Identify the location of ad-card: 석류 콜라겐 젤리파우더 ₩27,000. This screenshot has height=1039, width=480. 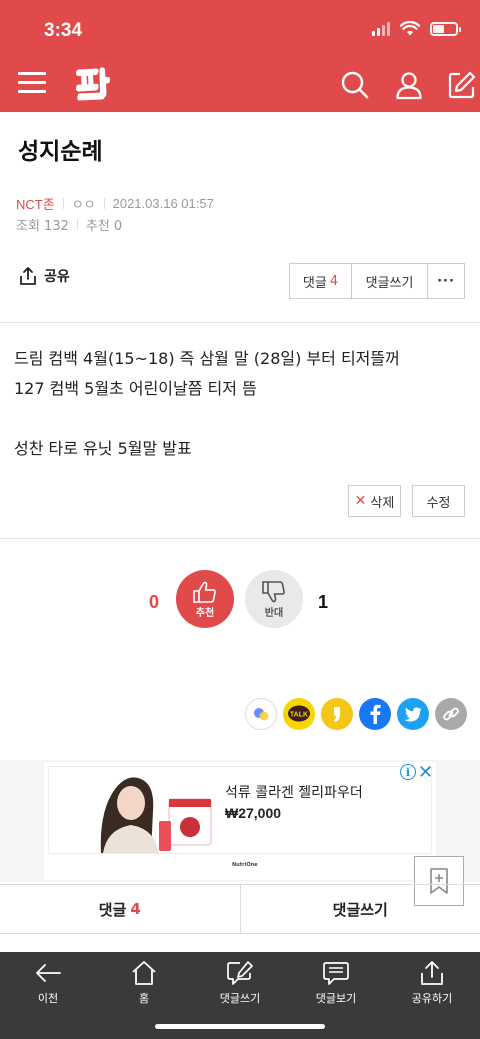
(240, 810).